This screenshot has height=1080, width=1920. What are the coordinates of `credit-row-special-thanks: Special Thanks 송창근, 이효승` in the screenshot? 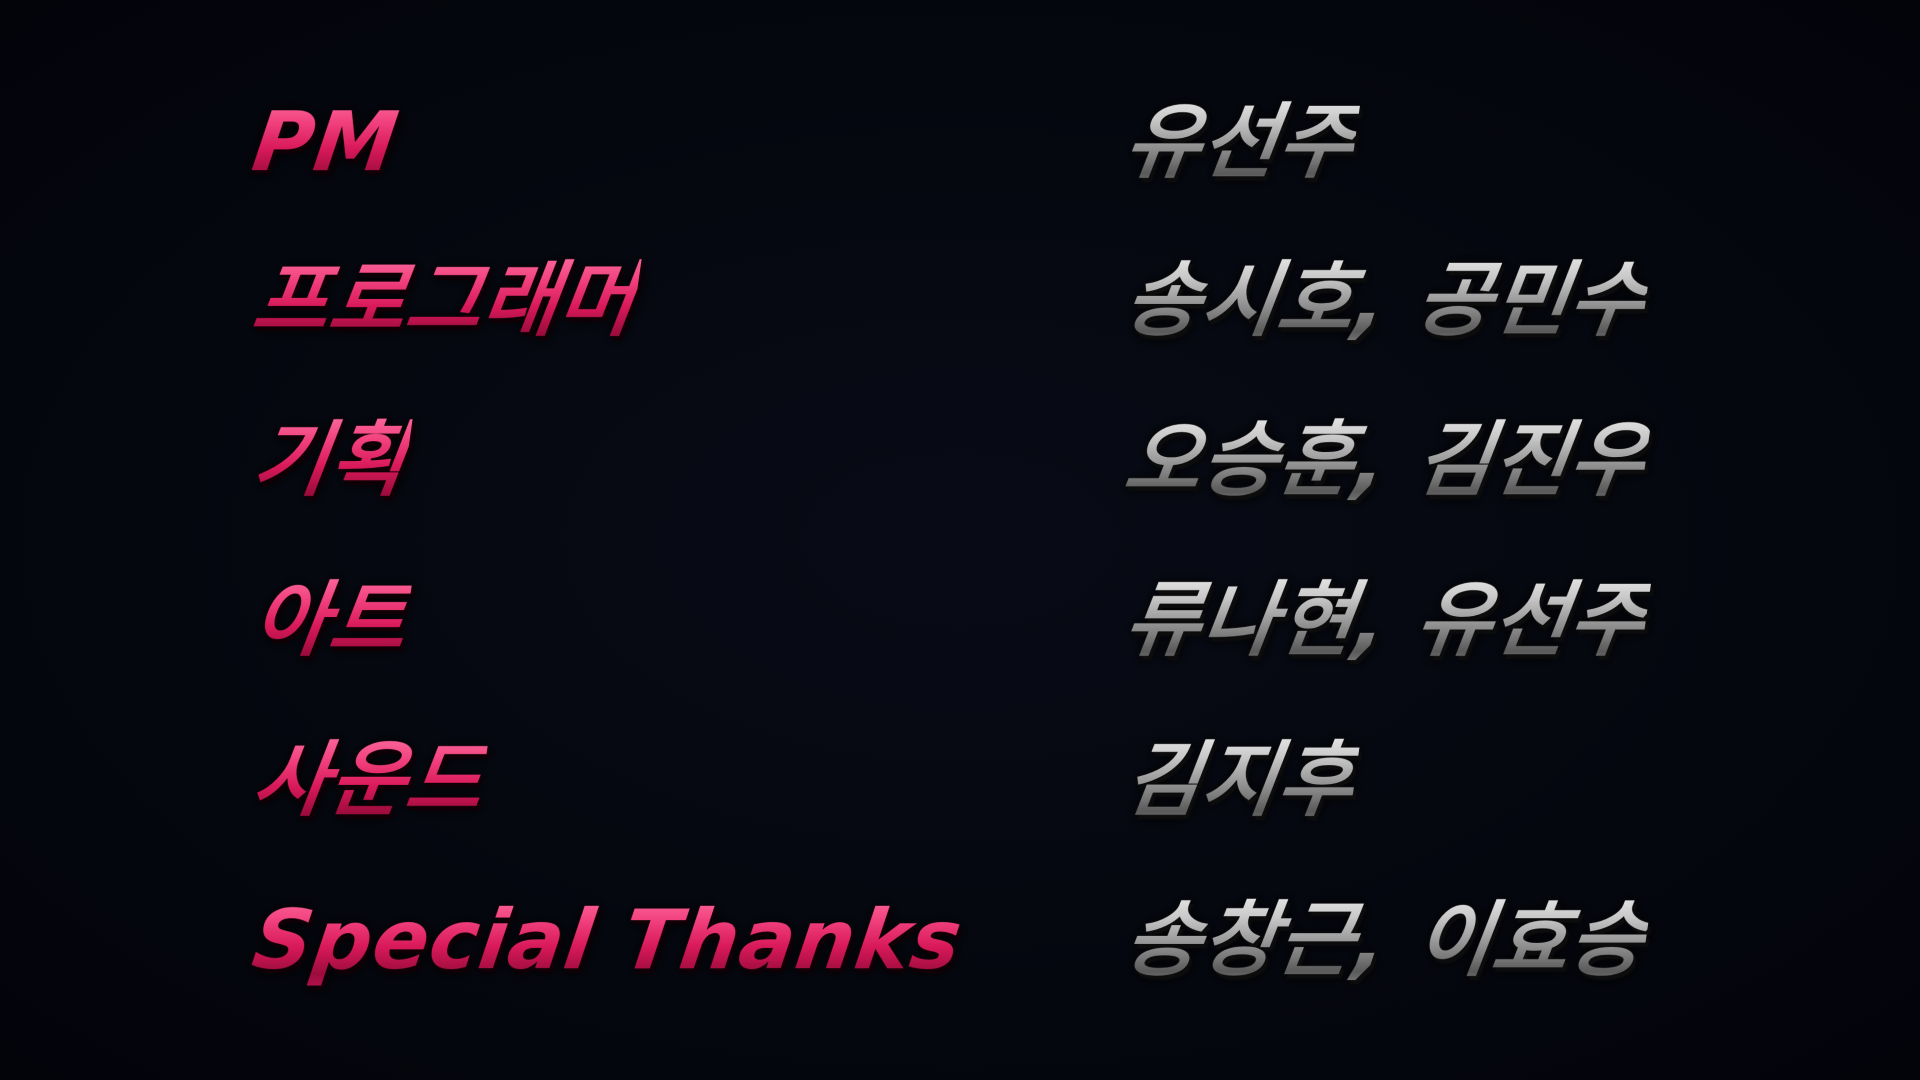 It's located at (960, 946).